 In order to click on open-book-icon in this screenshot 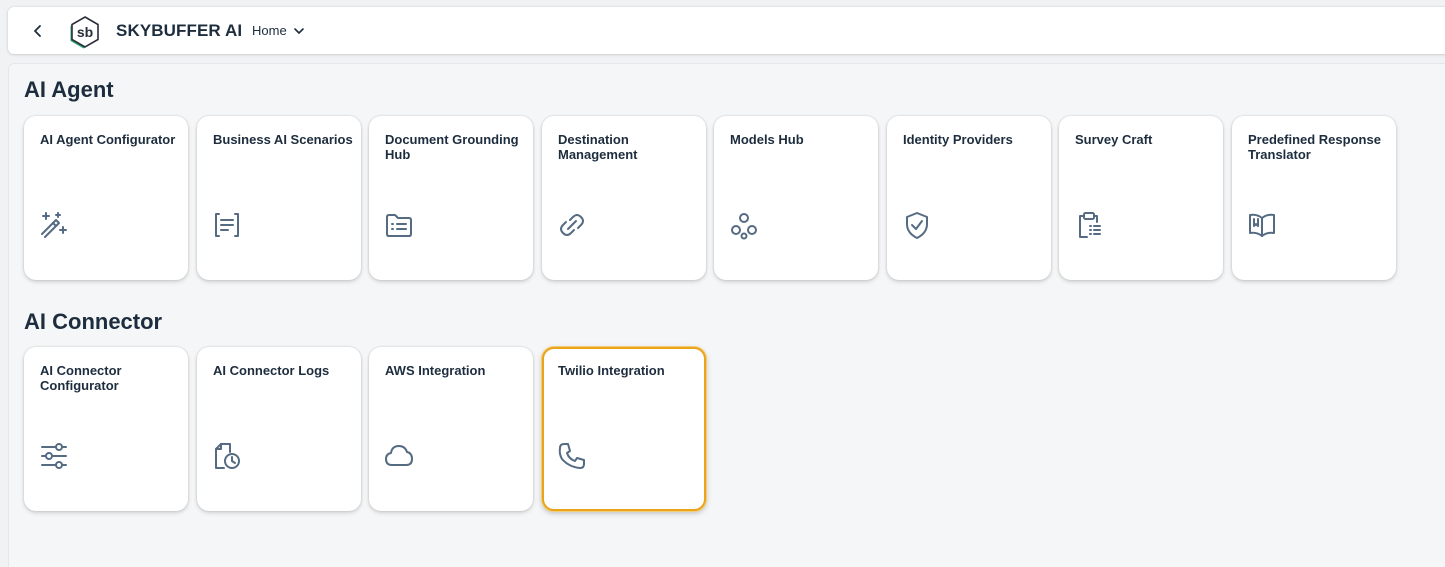, I will do `click(1262, 225)`.